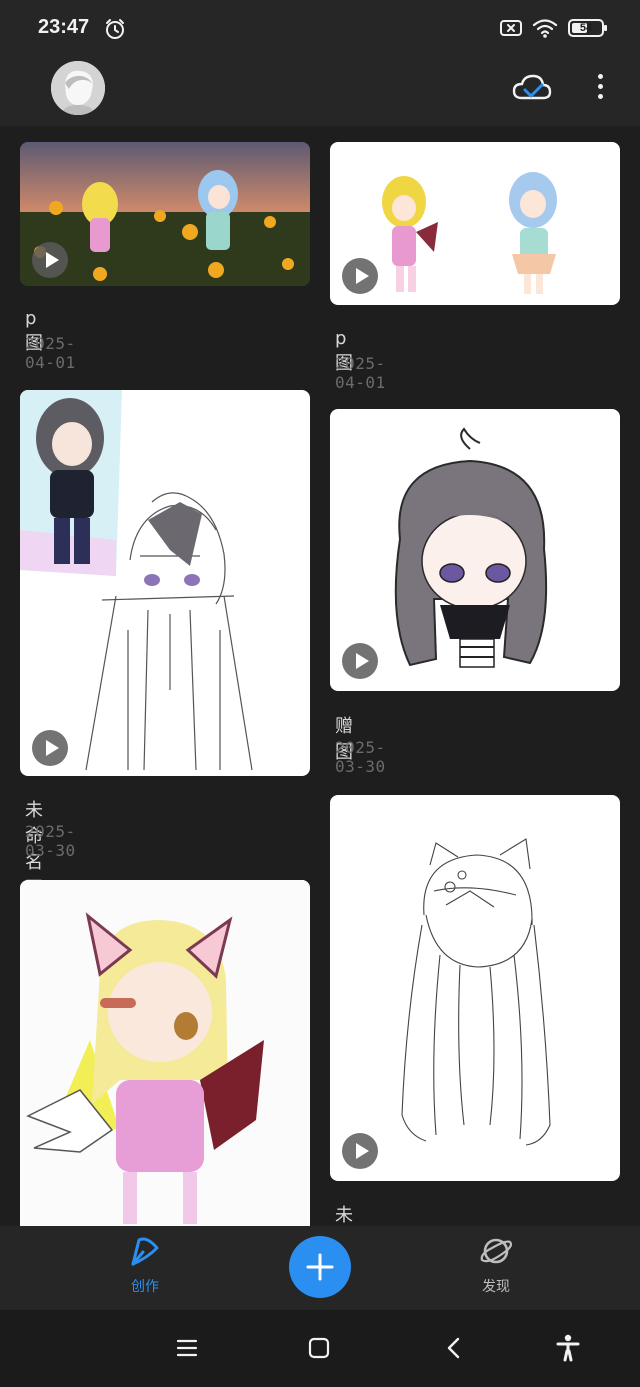  What do you see at coordinates (344, 1215) in the screenshot?
I see `artwork-title: 未命名画布` at bounding box center [344, 1215].